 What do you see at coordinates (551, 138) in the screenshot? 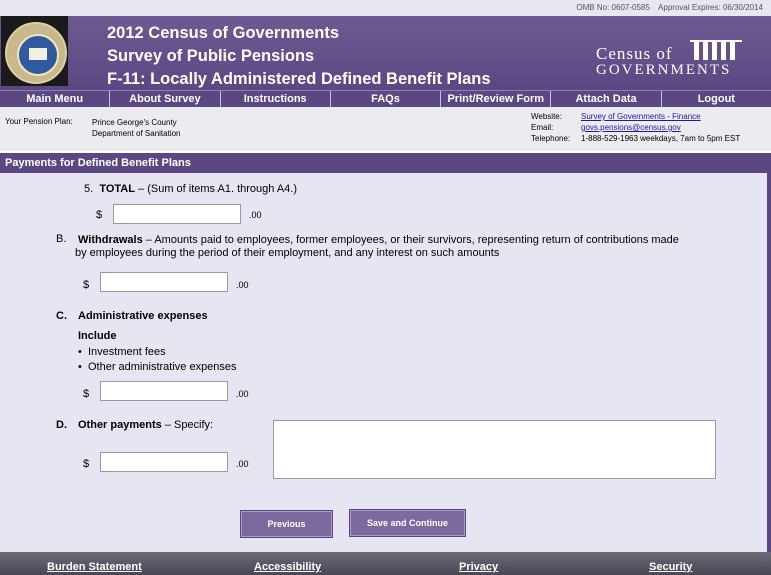
I see `telephone-label: Telephone:` at bounding box center [551, 138].